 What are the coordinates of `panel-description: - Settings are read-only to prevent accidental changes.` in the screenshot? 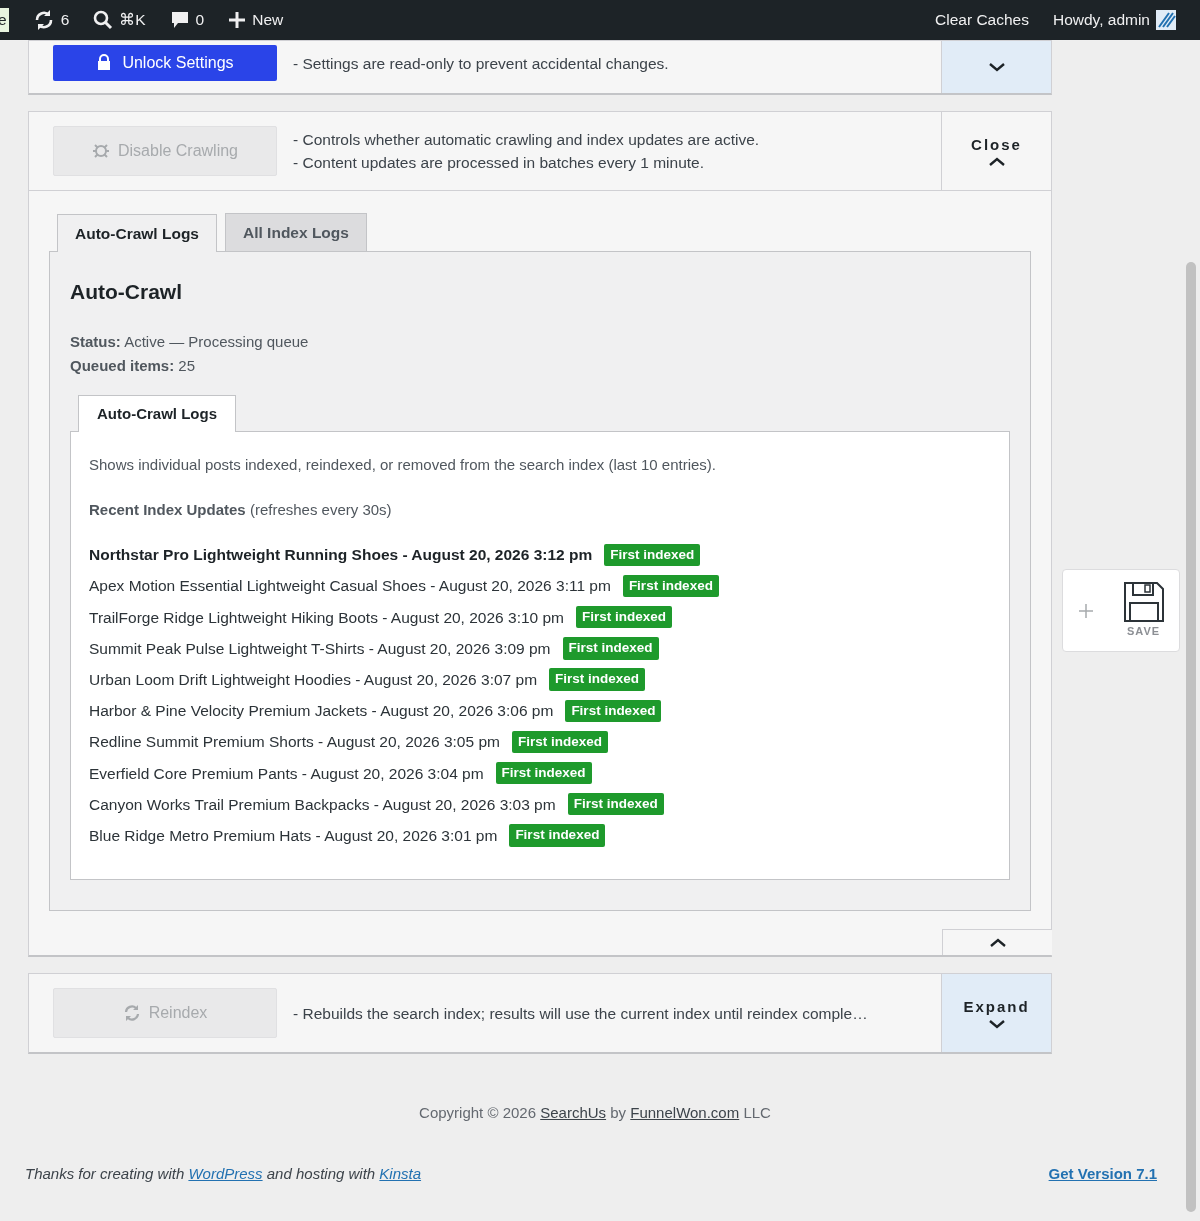 It's located at (481, 63).